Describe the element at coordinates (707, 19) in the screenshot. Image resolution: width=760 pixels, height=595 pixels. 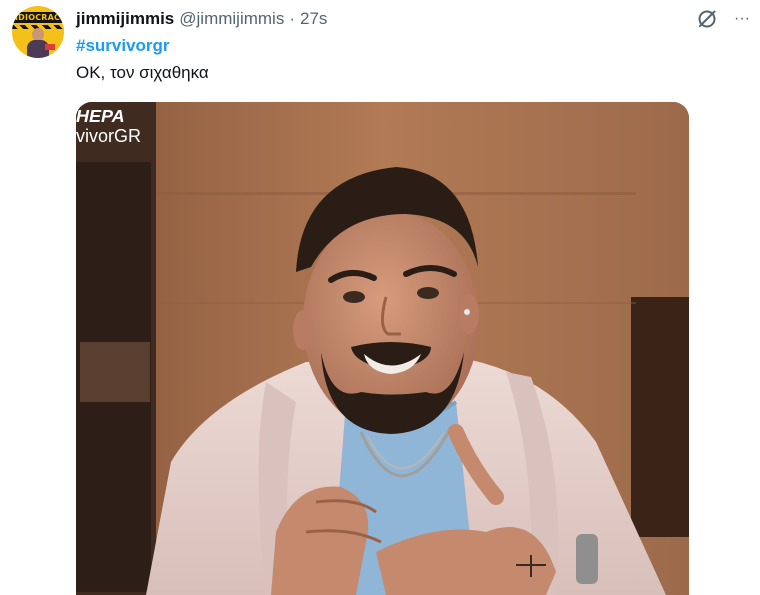
I see `grok-icon` at that location.